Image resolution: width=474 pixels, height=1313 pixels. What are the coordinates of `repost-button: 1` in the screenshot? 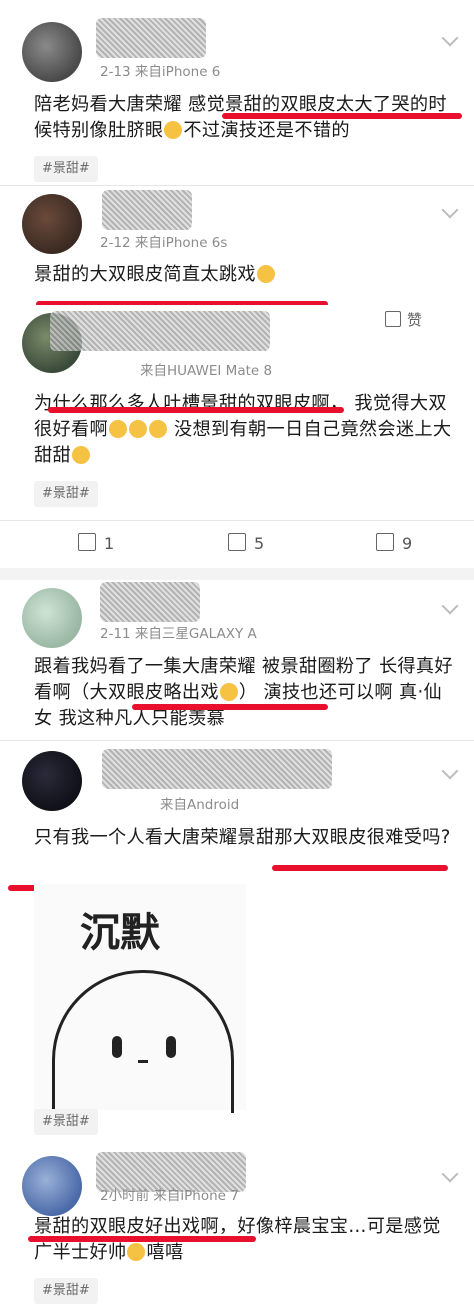 It's located at (96, 544).